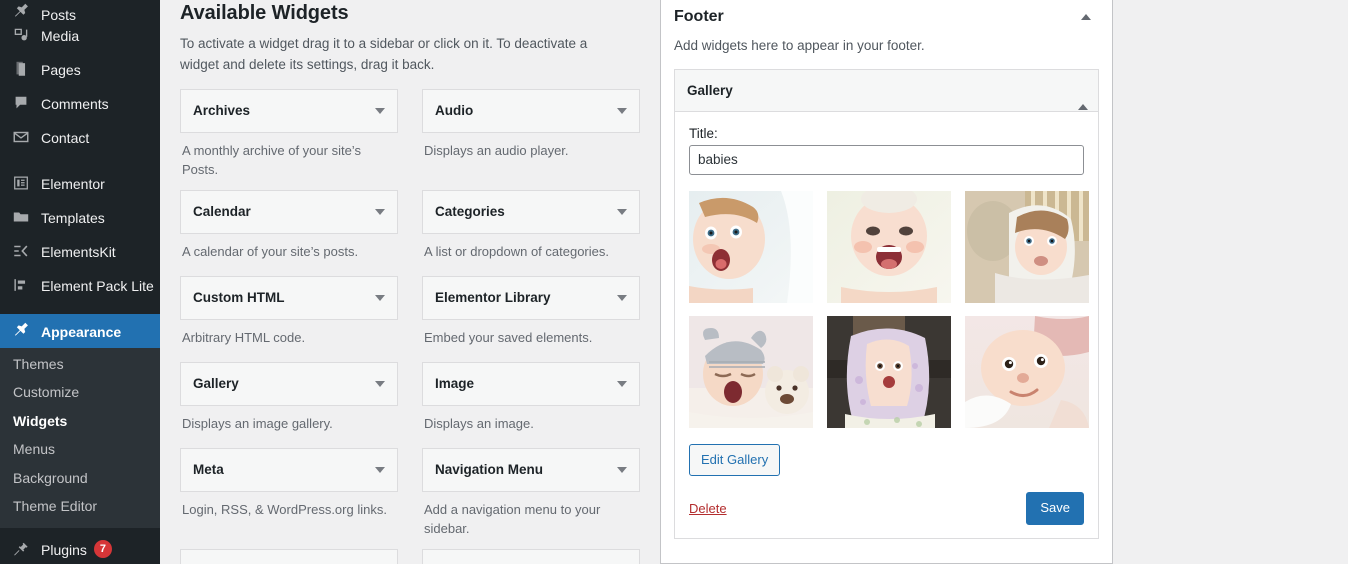 The width and height of the screenshot is (1348, 564). Describe the element at coordinates (64, 549) in the screenshot. I see `sidebar-item-label: Plugins` at that location.